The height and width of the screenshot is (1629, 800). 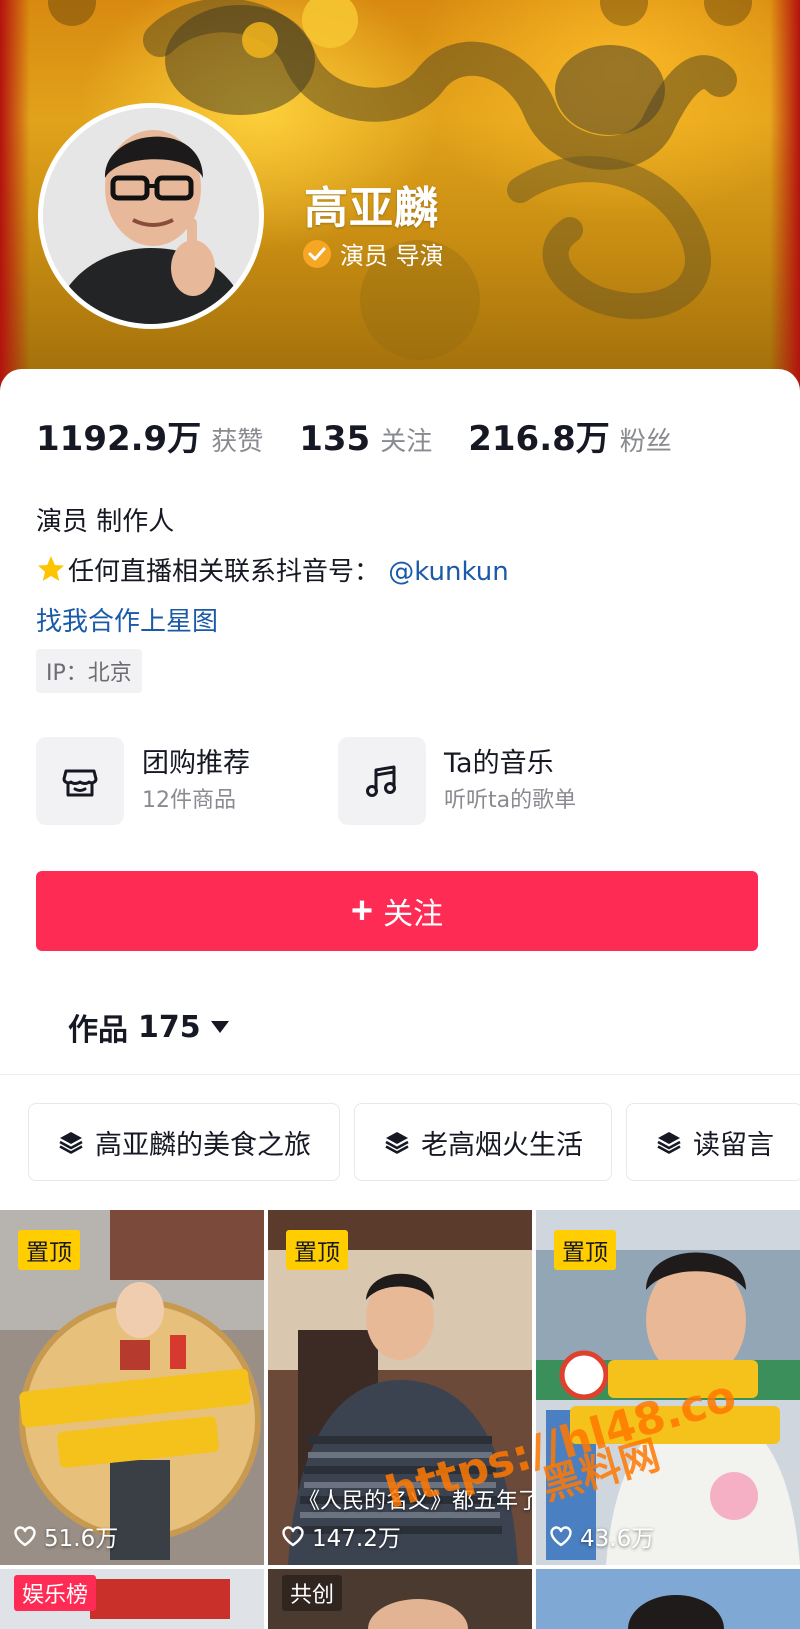 I want to click on bio-line: 任何直播相关联系抖音号： @kunkun, so click(x=272, y=572).